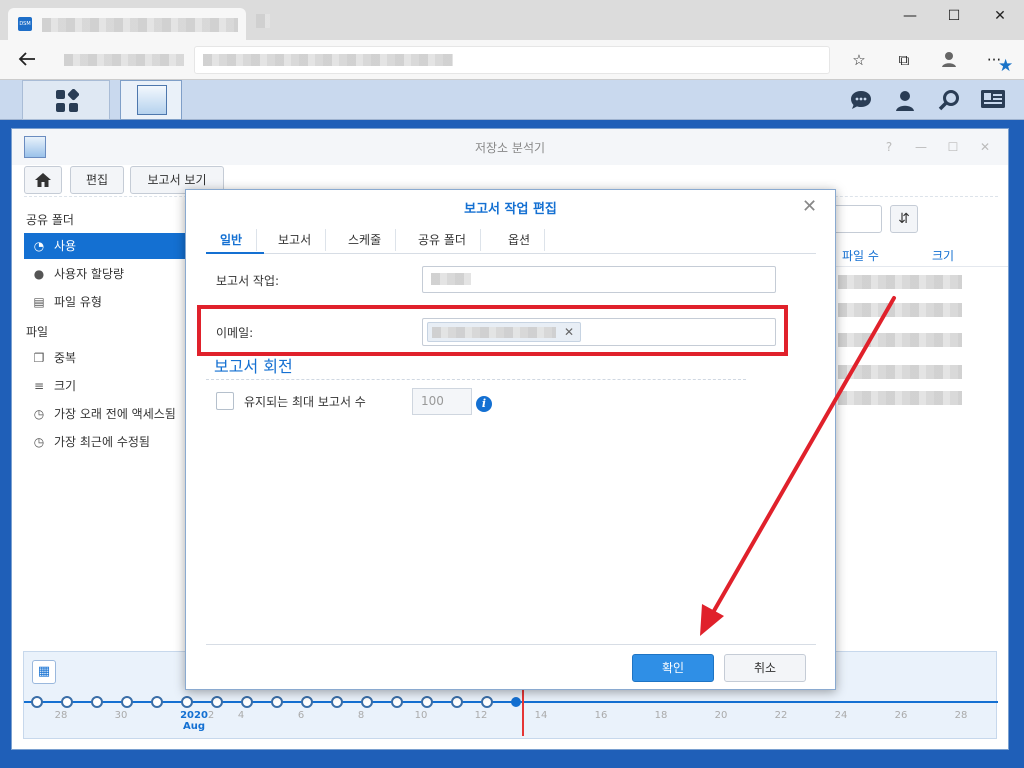 This screenshot has height=768, width=1024. Describe the element at coordinates (442, 401) in the screenshot. I see `max-reports-input: 100` at that location.